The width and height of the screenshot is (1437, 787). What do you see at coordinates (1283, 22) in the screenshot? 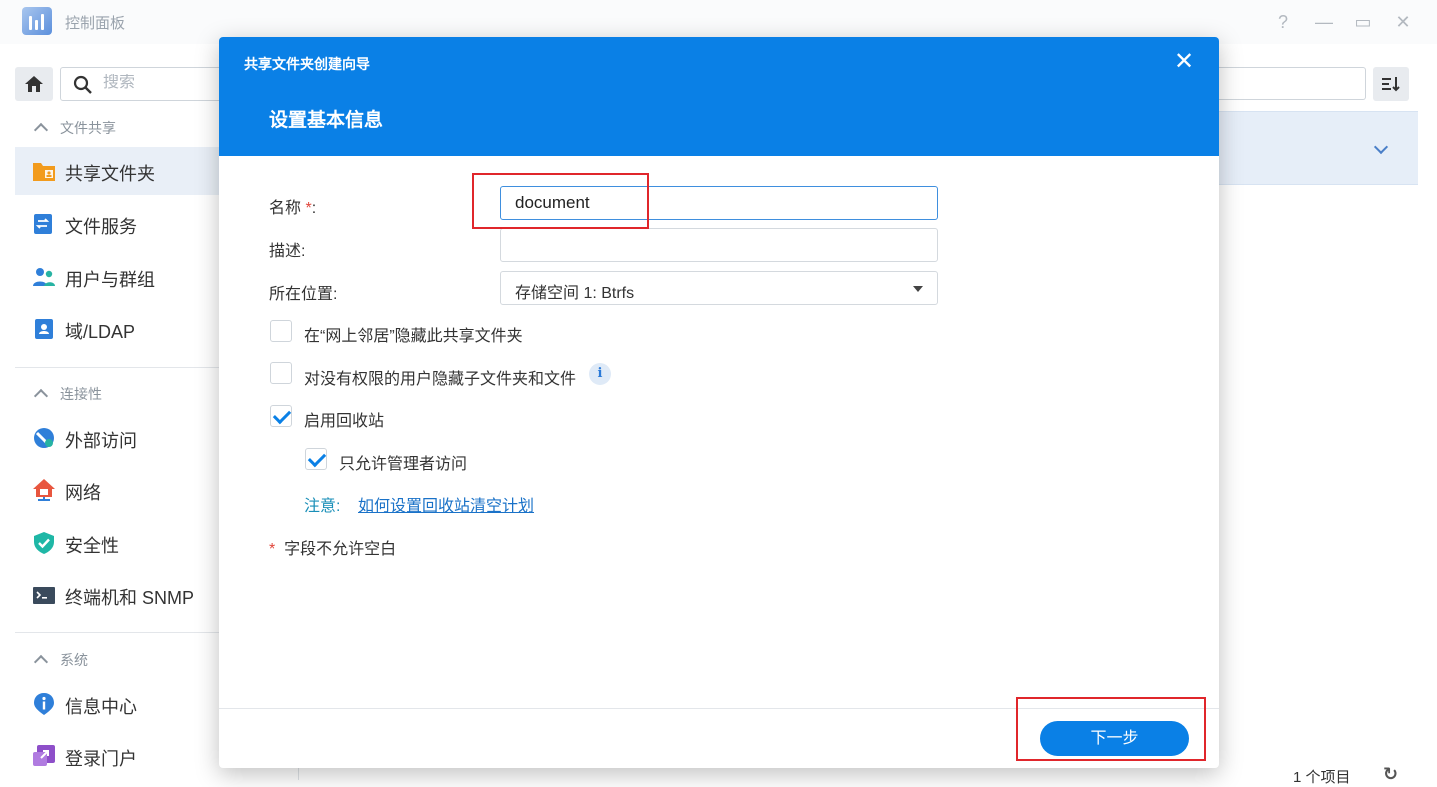
I see `help-icon: ?` at bounding box center [1283, 22].